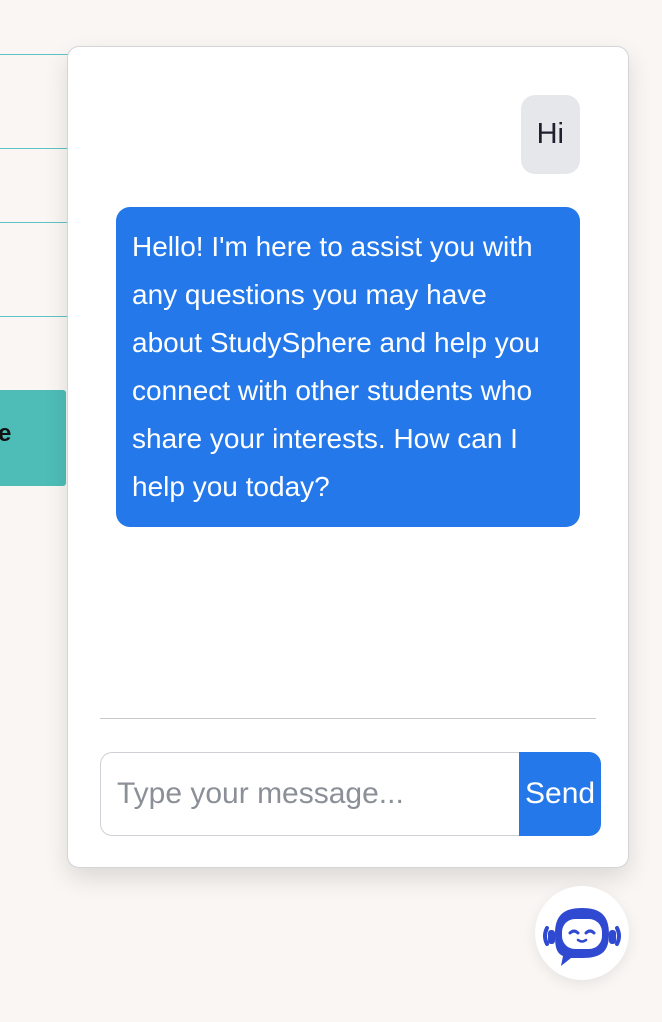 The width and height of the screenshot is (662, 1022). I want to click on message-composer: Send, so click(351, 794).